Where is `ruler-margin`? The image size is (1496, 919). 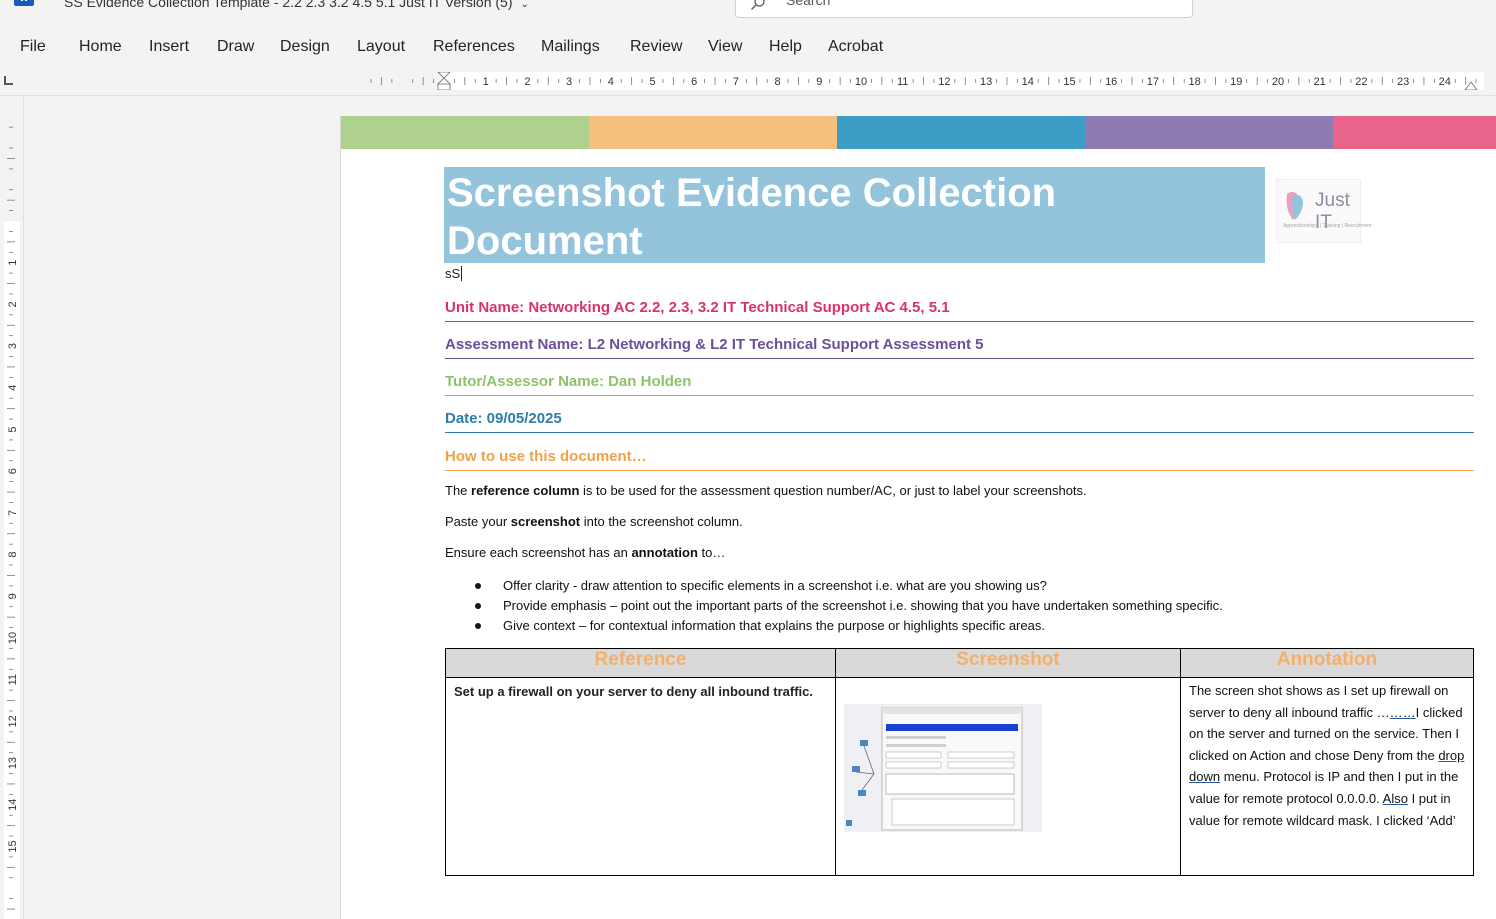 ruler-margin is located at coordinates (391, 81).